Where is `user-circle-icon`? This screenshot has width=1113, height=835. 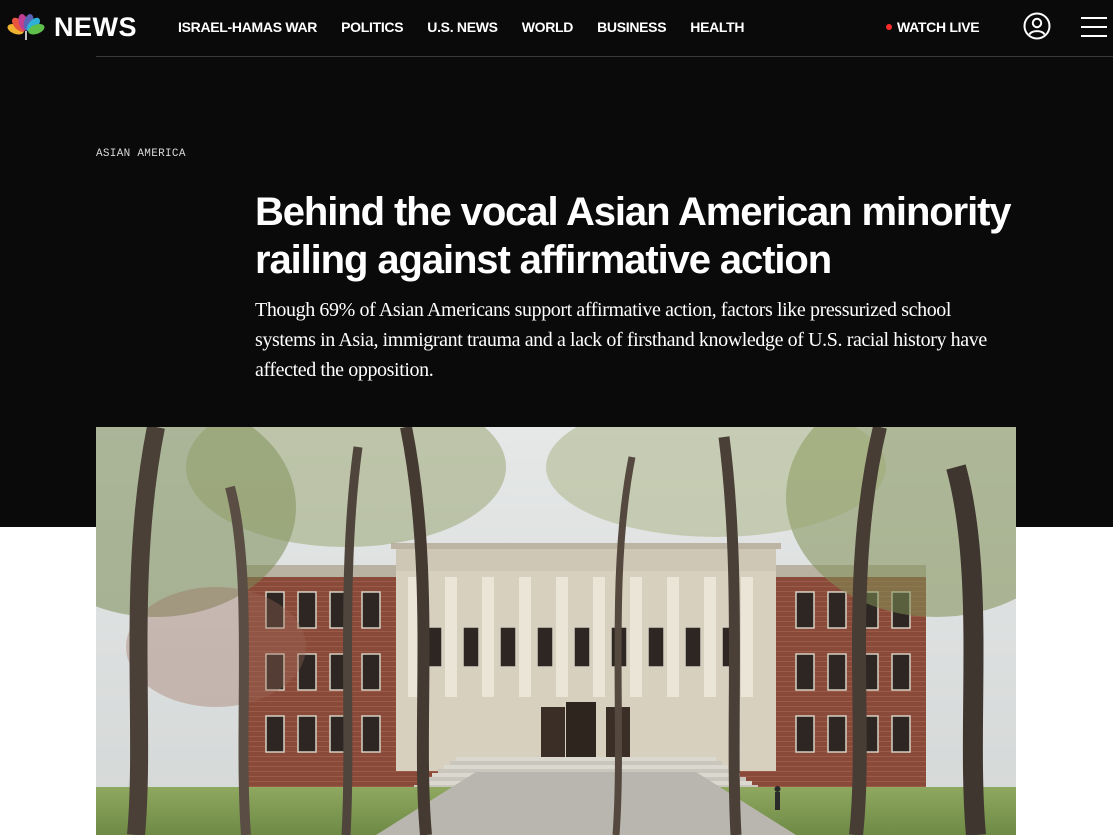
user-circle-icon is located at coordinates (1037, 26).